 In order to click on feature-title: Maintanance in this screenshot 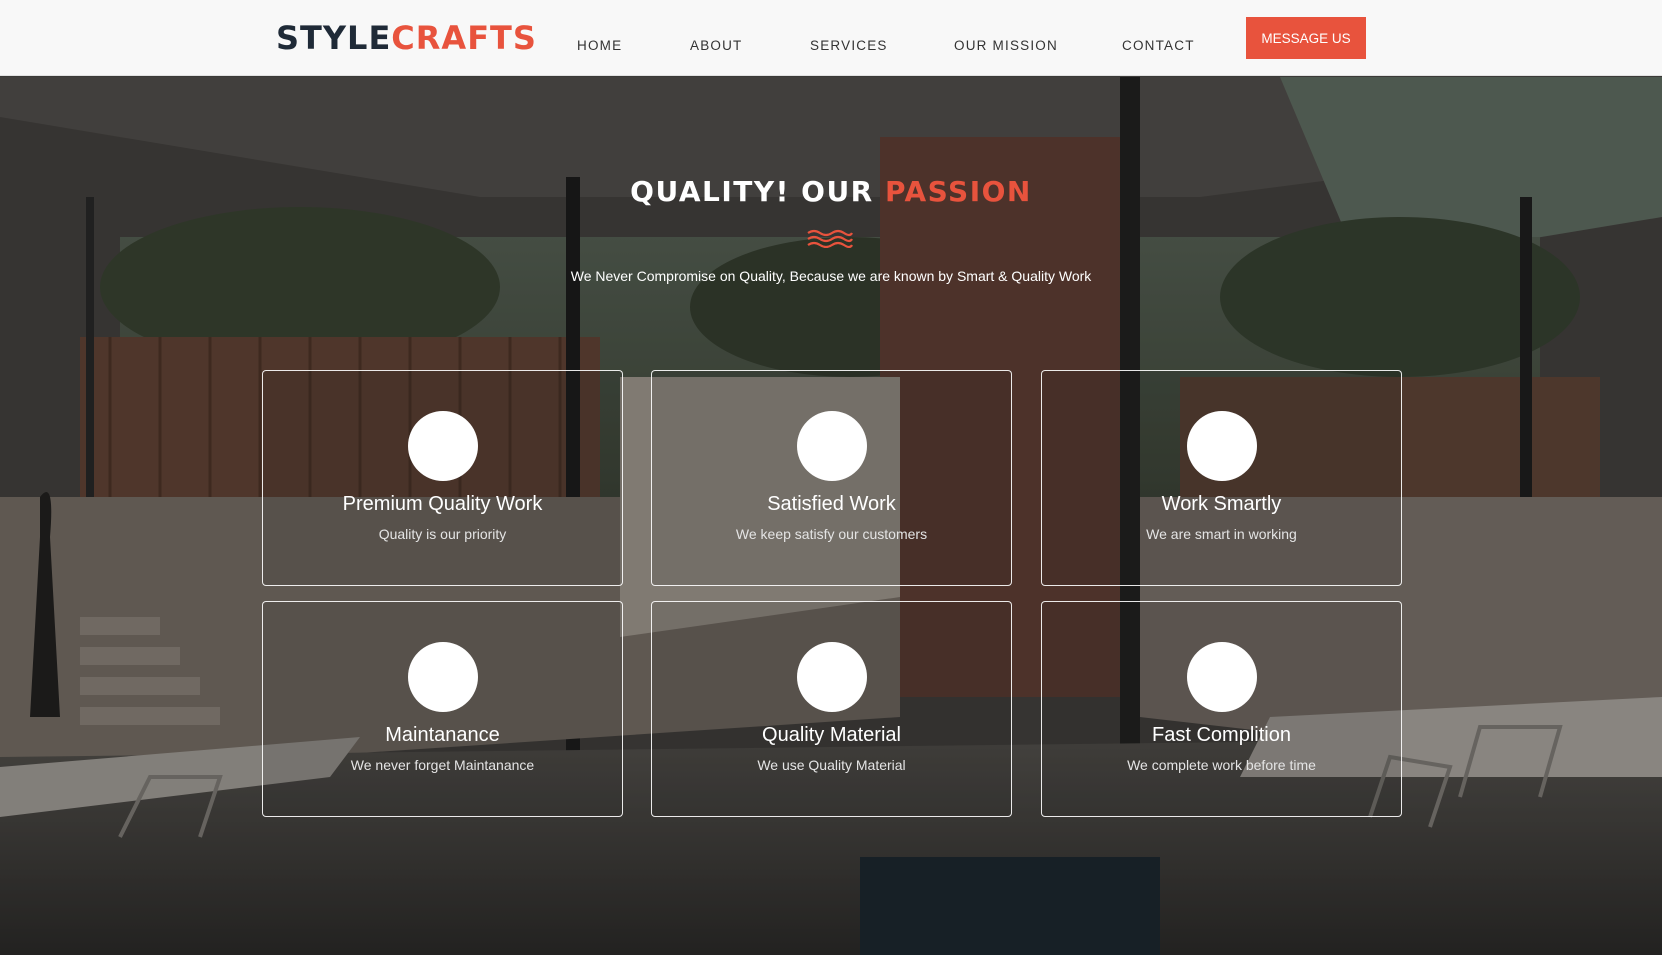, I will do `click(442, 735)`.